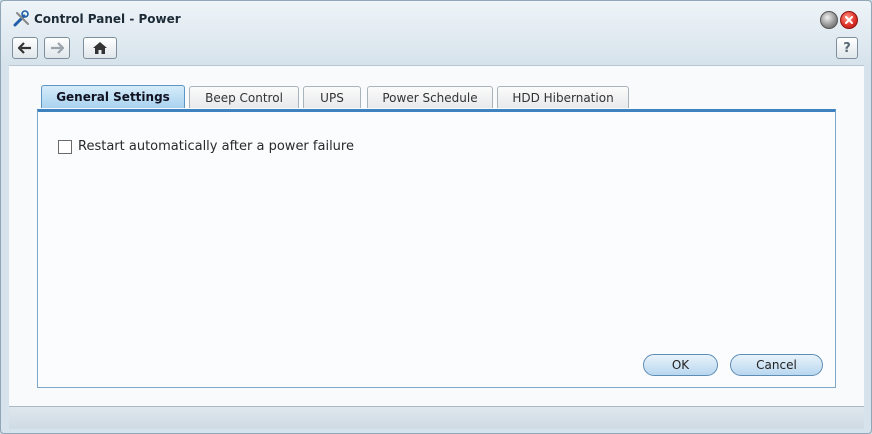 This screenshot has height=434, width=872. Describe the element at coordinates (436, 18) in the screenshot. I see `title-bar: Control Panel - Power` at that location.